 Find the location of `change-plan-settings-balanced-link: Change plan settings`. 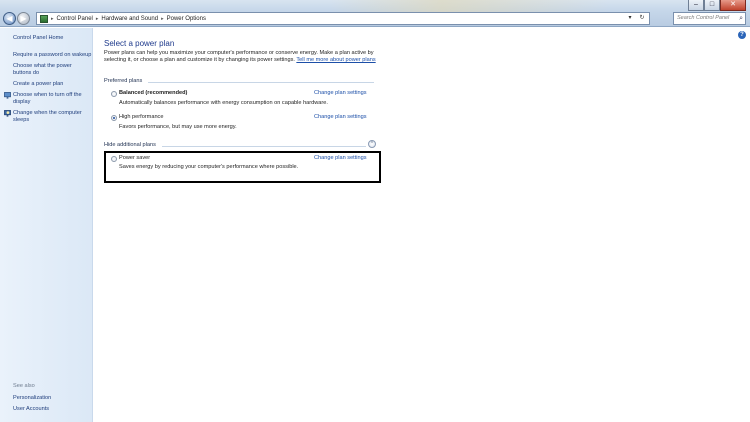

change-plan-settings-balanced-link: Change plan settings is located at coordinates (340, 93).